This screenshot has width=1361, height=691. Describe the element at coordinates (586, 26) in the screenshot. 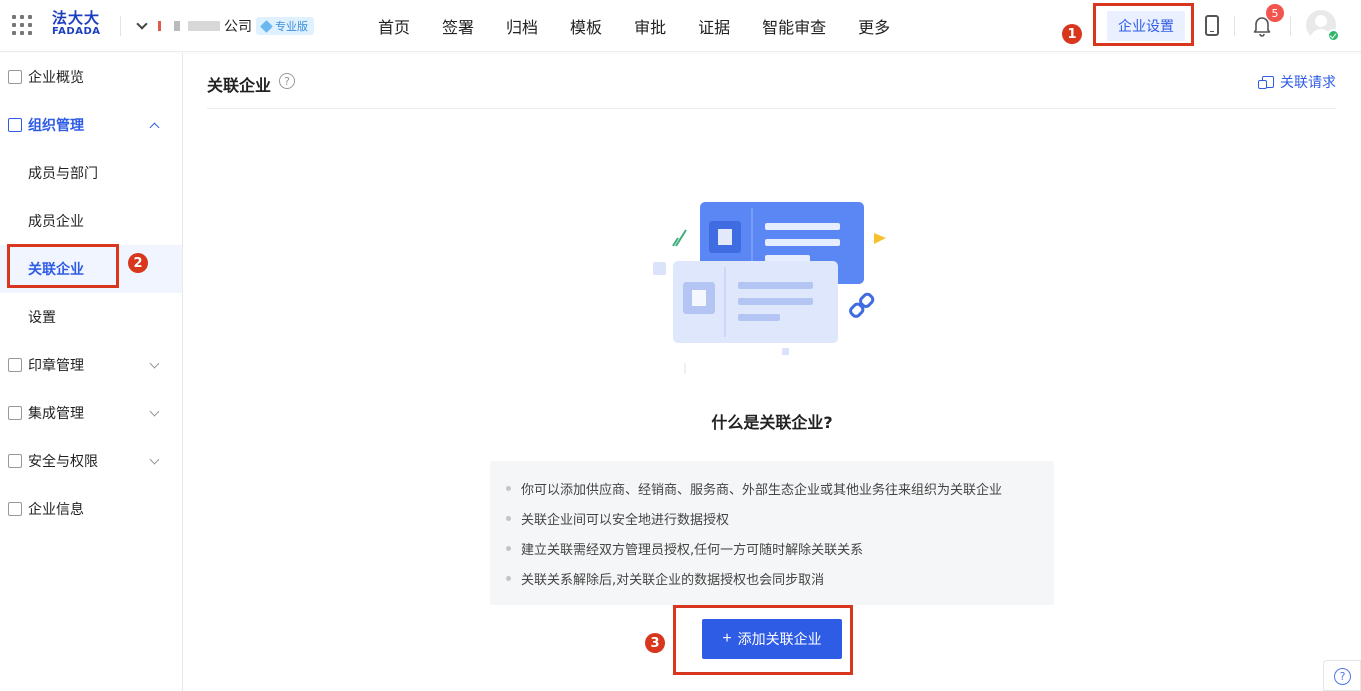

I see `nav-template: 模板` at that location.